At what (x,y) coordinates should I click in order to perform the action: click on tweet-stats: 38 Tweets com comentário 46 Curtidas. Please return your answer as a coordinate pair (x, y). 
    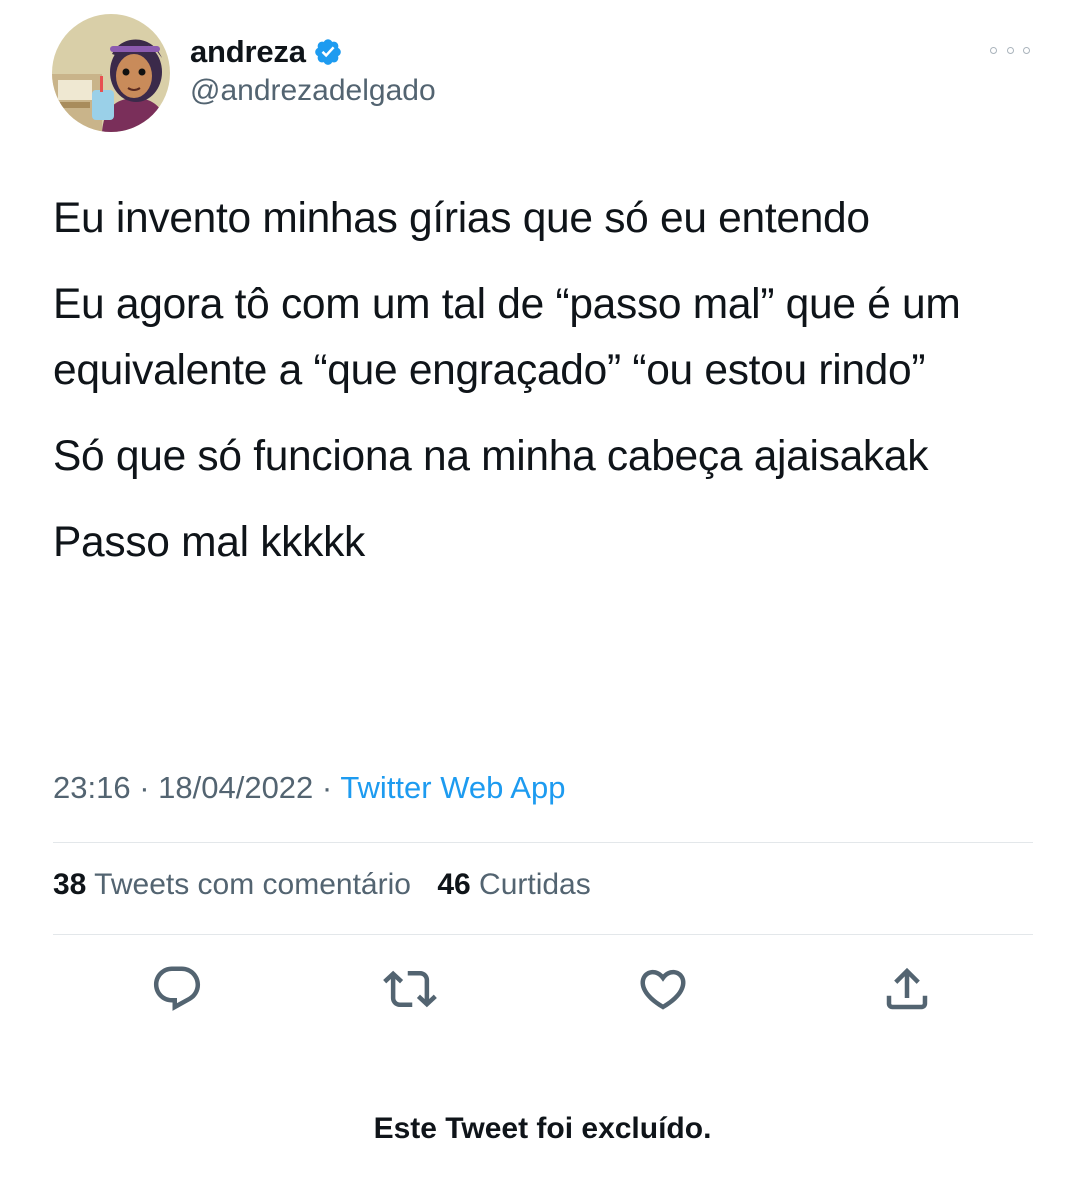
    Looking at the image, I should click on (322, 885).